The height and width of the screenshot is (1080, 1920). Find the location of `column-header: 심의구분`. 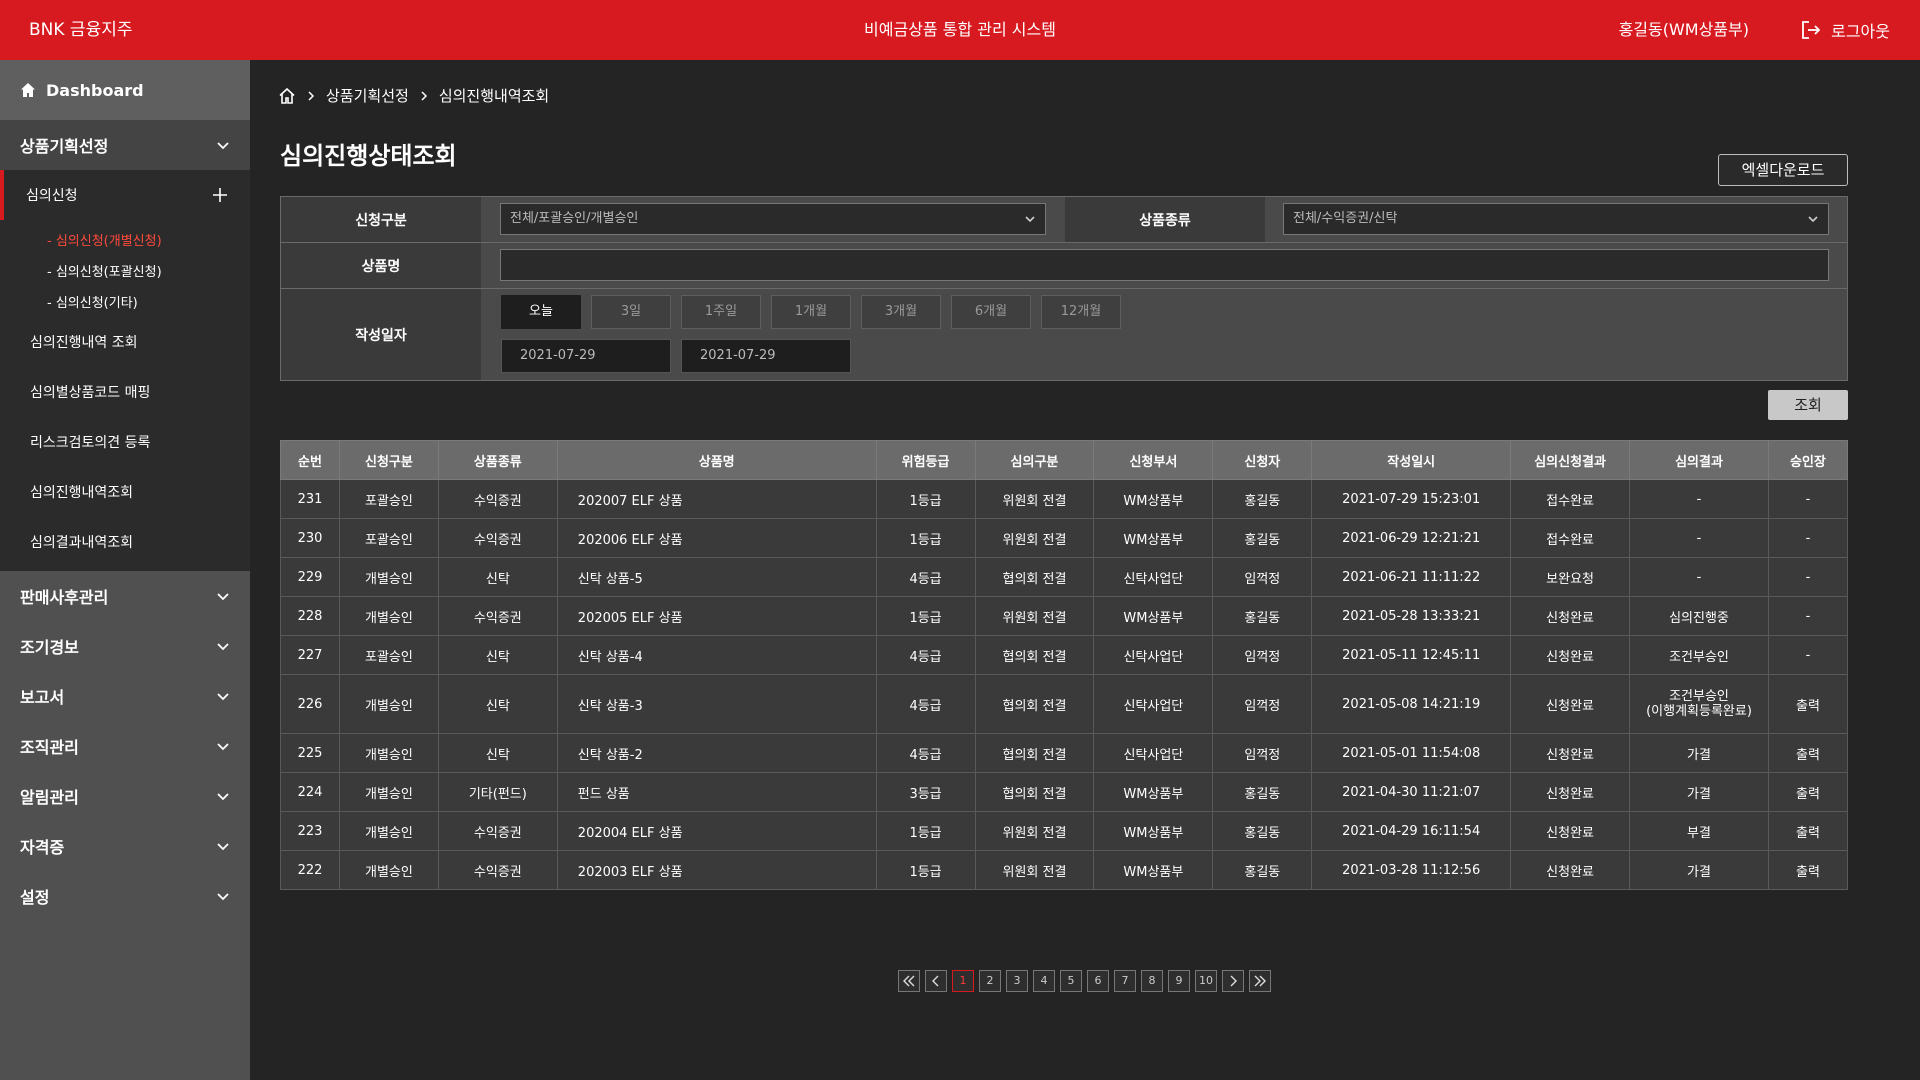

column-header: 심의구분 is located at coordinates (1034, 460).